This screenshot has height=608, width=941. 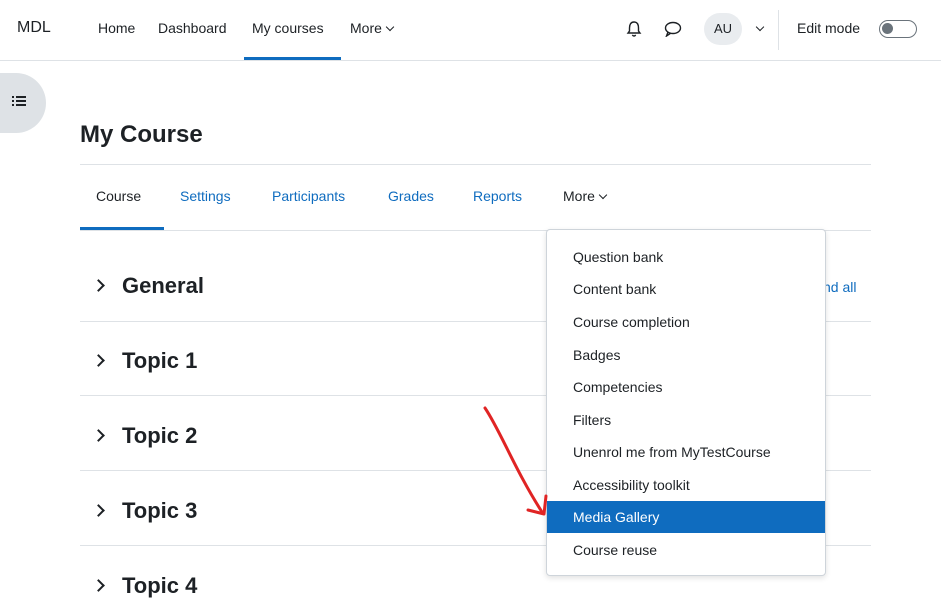 What do you see at coordinates (778, 30) in the screenshot?
I see `navbar-divider` at bounding box center [778, 30].